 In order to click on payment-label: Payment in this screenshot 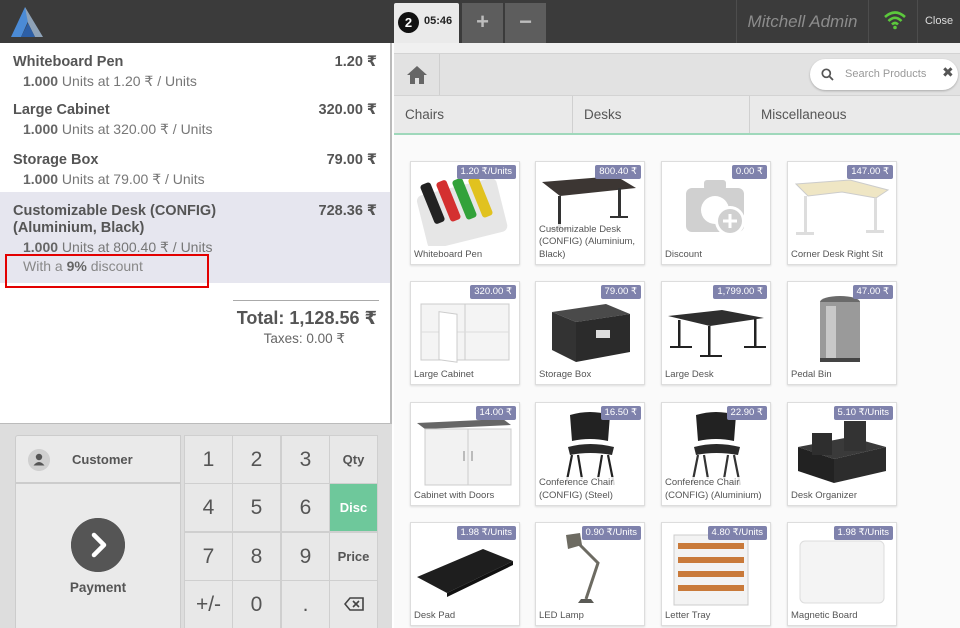, I will do `click(98, 587)`.